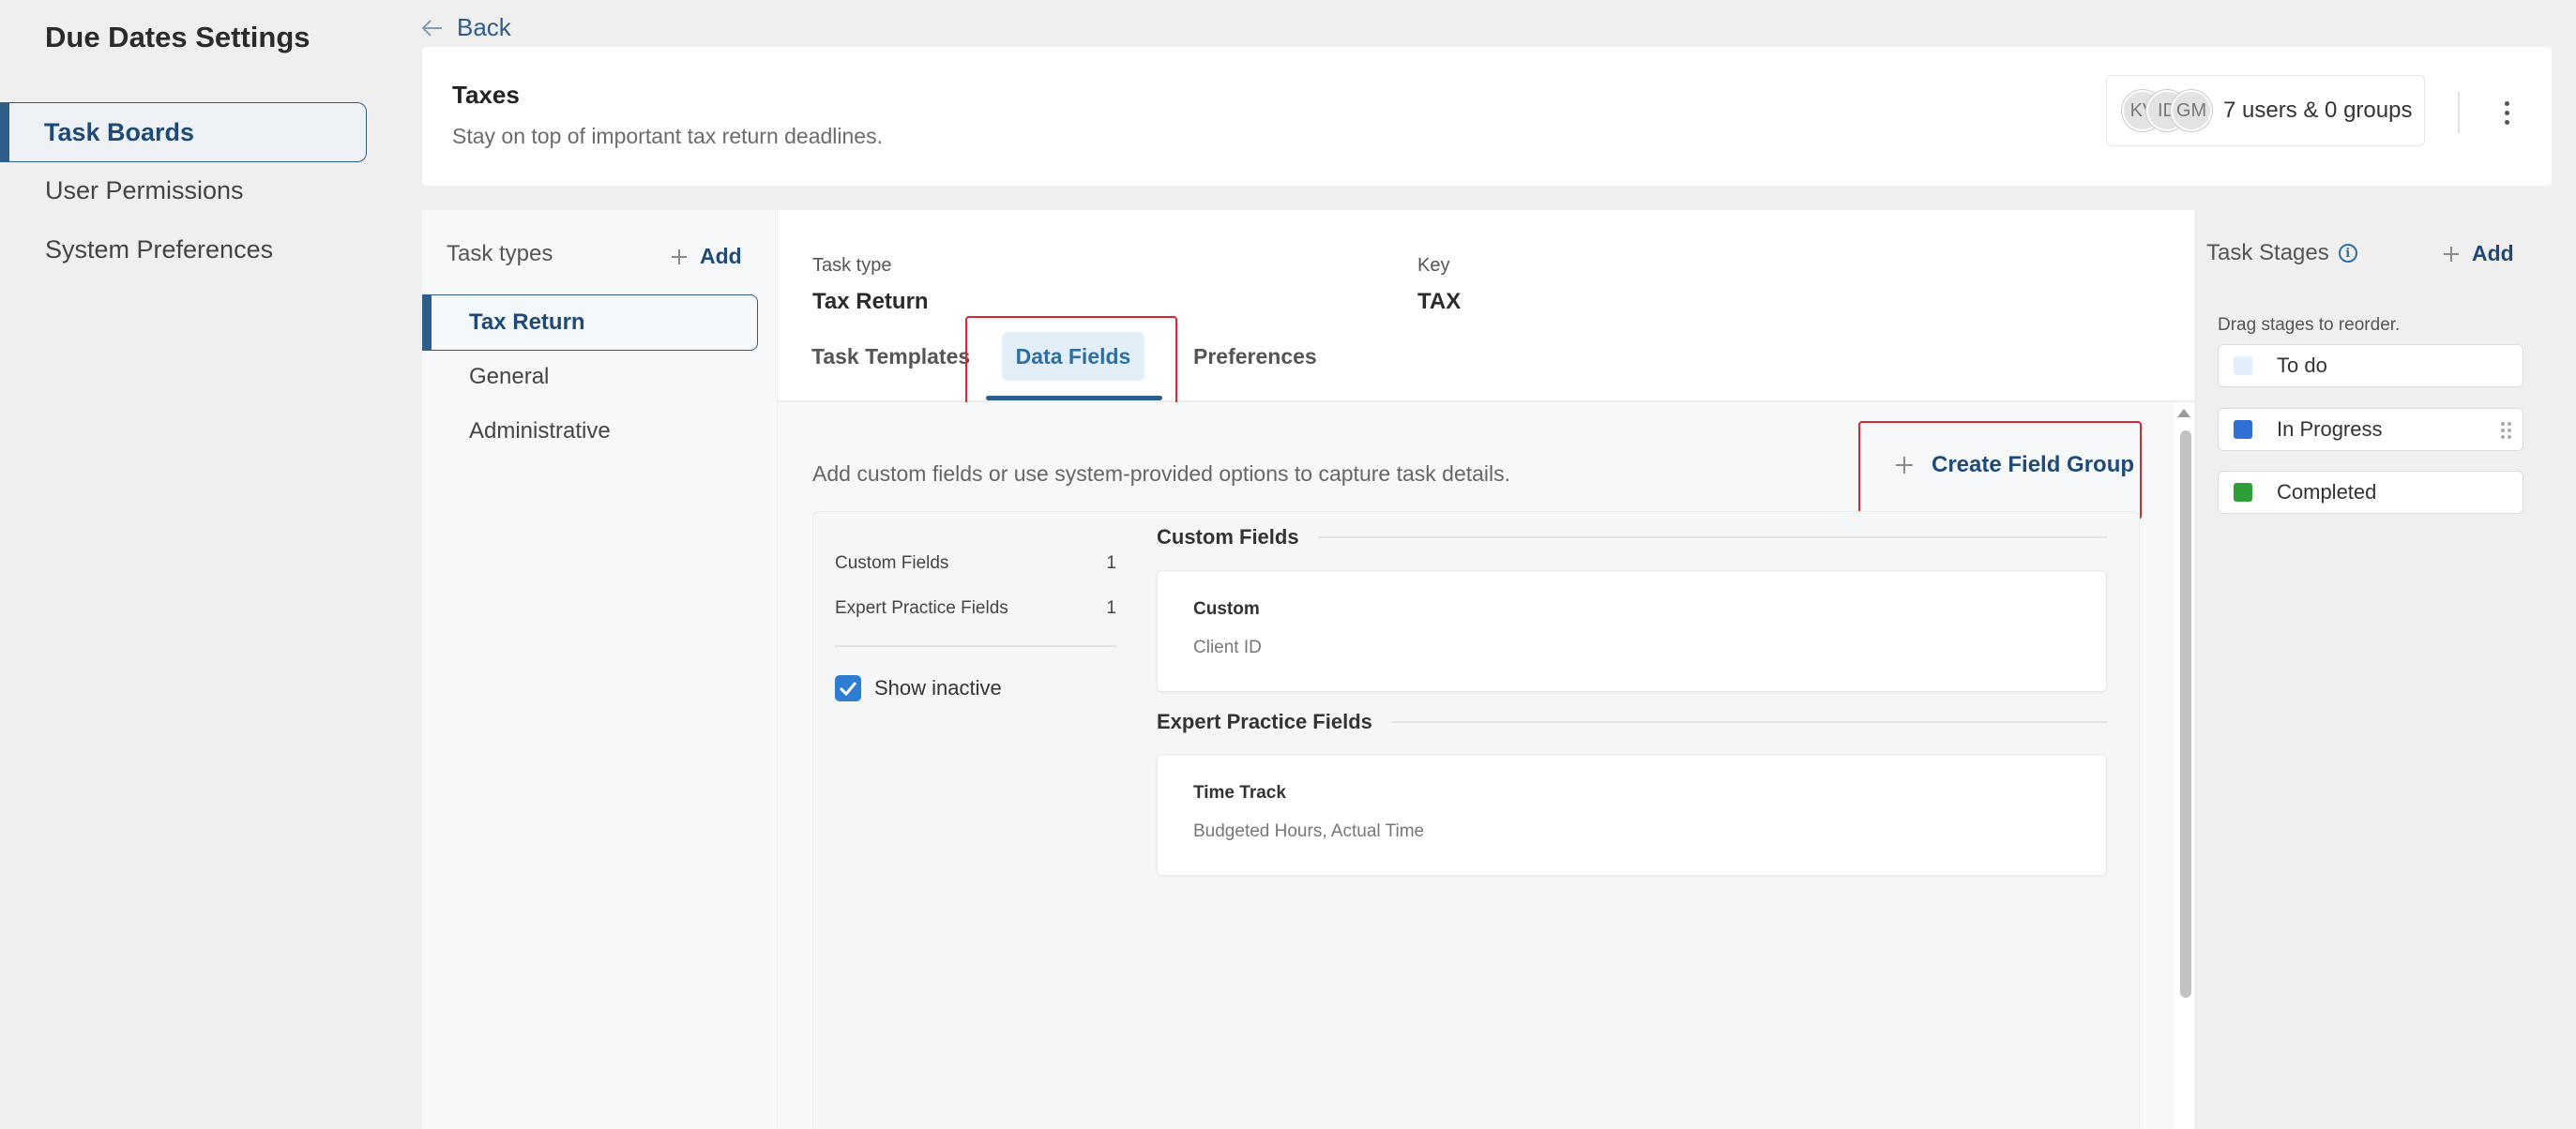 The width and height of the screenshot is (2576, 1129). I want to click on members-summary: 7 users & 0 groups, so click(2318, 111).